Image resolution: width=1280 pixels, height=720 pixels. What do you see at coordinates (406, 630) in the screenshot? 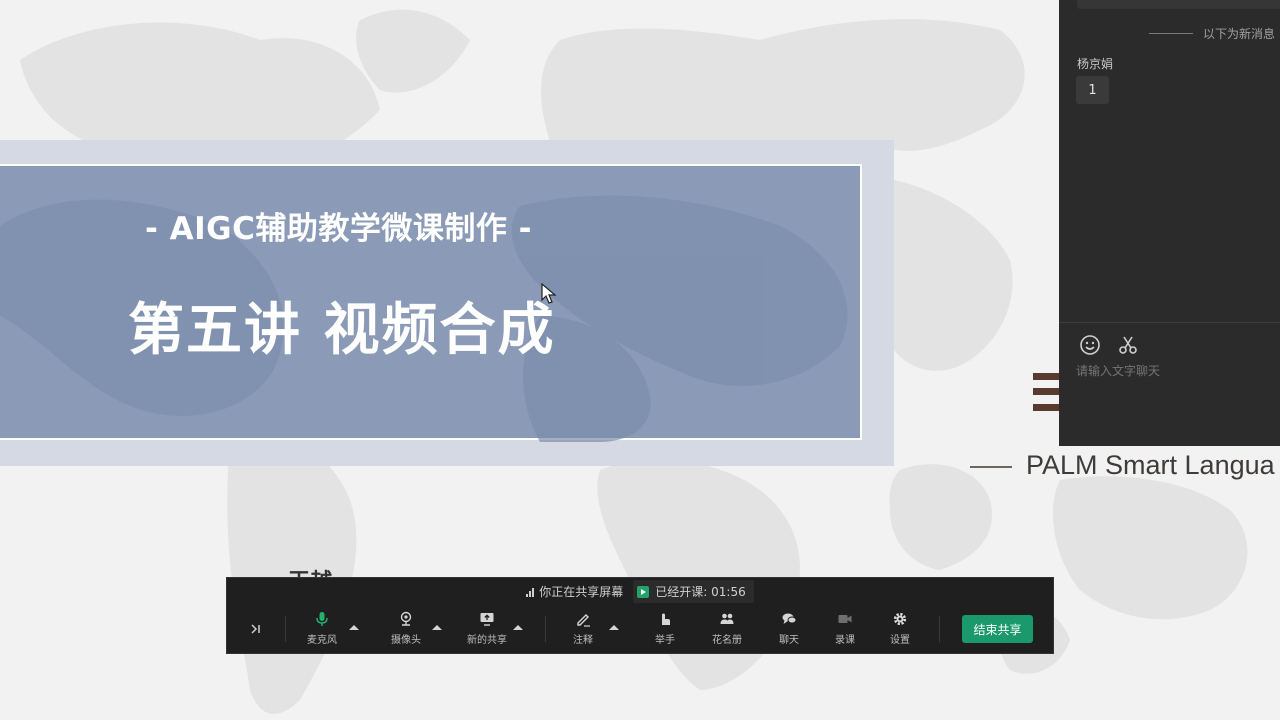
I see `camera-button: 摄像头` at bounding box center [406, 630].